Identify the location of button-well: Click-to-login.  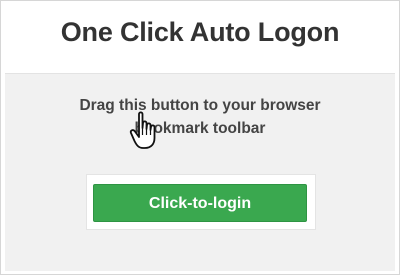
(201, 202).